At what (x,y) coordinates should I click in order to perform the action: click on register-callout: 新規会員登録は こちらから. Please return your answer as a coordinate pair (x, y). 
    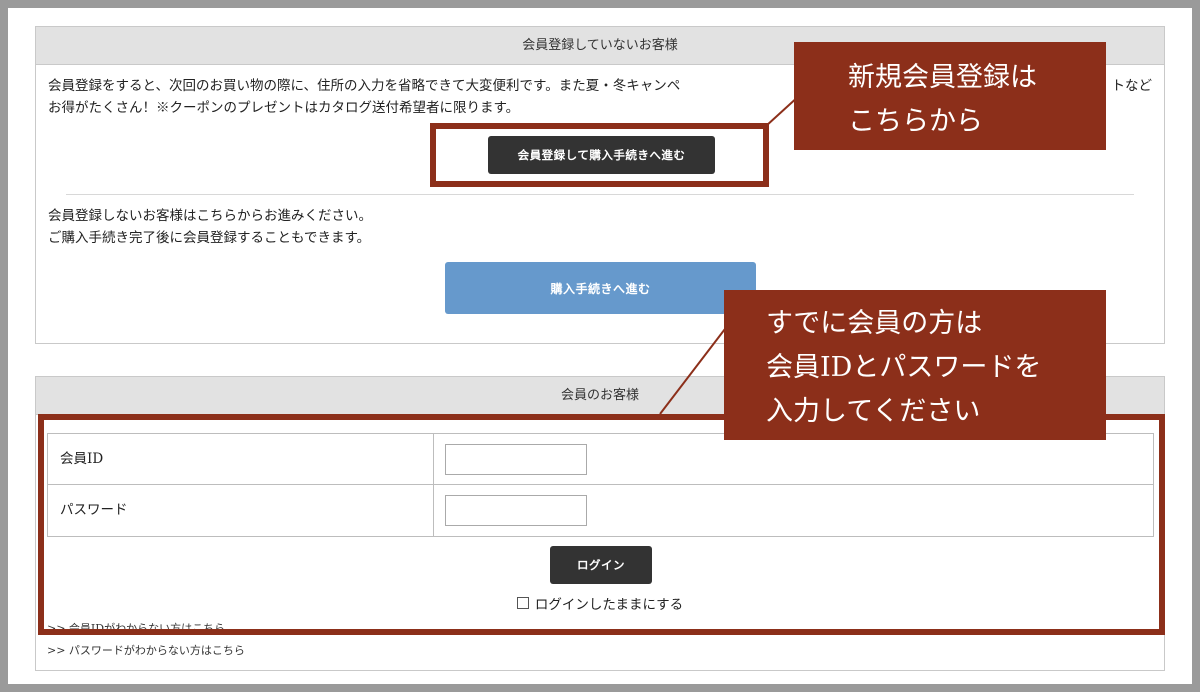
    Looking at the image, I should click on (950, 96).